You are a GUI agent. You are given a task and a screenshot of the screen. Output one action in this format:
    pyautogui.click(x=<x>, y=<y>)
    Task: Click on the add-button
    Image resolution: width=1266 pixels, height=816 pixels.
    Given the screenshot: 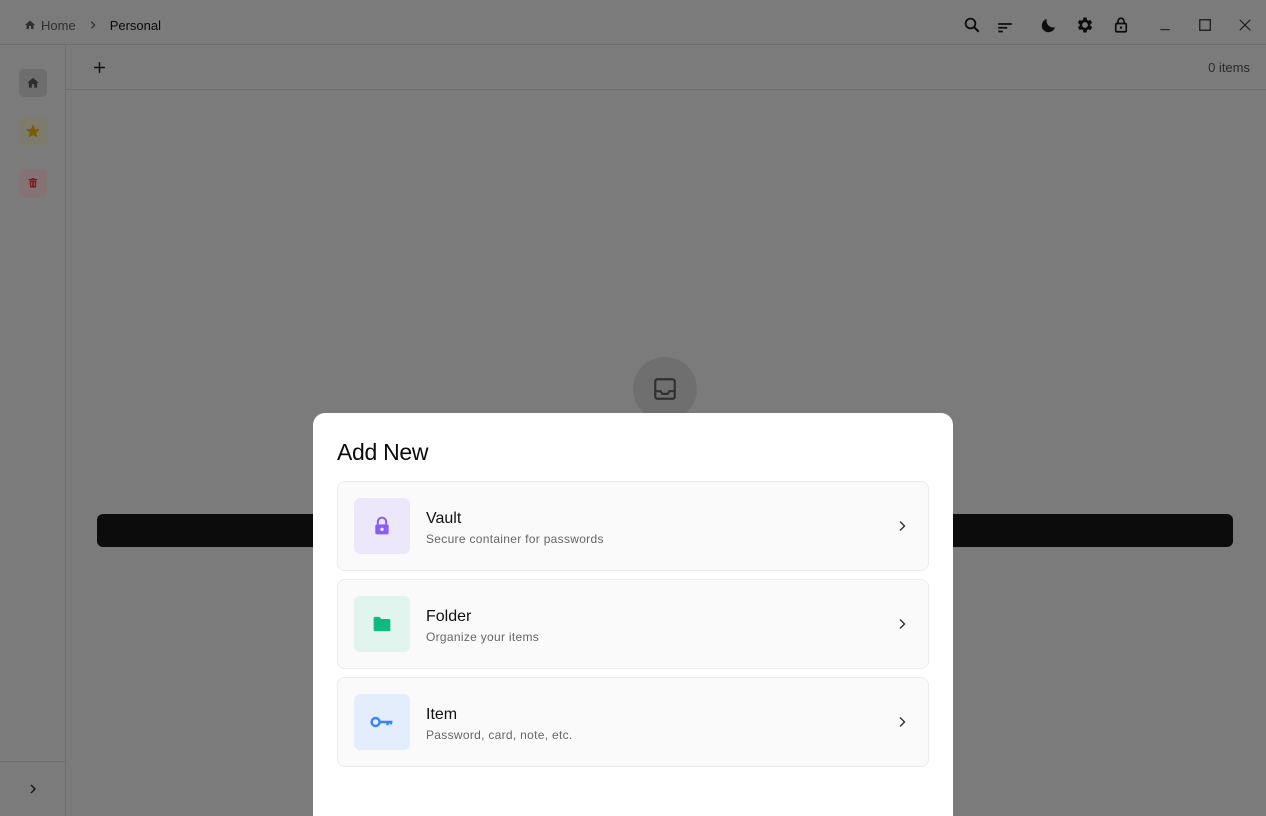 What is the action you would take?
    pyautogui.click(x=99, y=67)
    